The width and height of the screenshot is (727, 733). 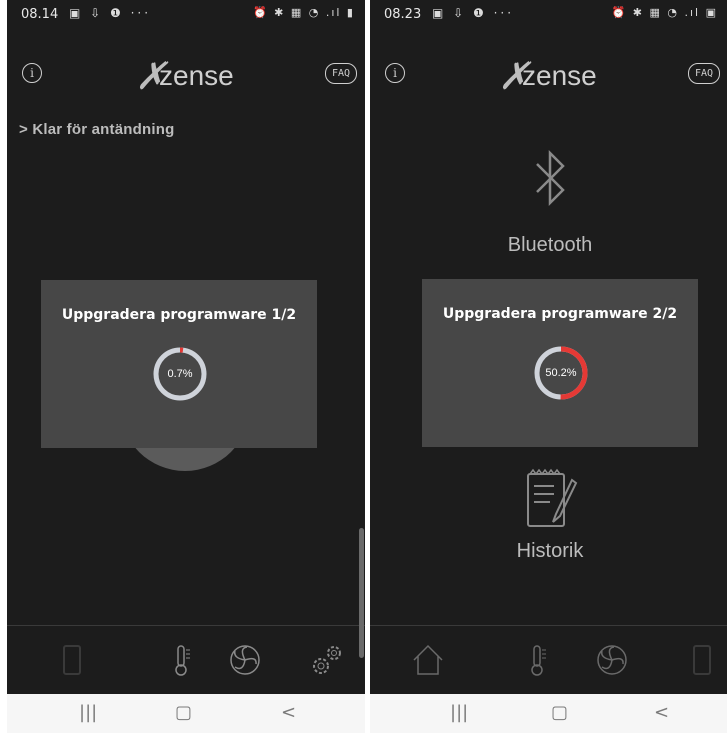 What do you see at coordinates (561, 373) in the screenshot?
I see `progress-percent: 50.2%` at bounding box center [561, 373].